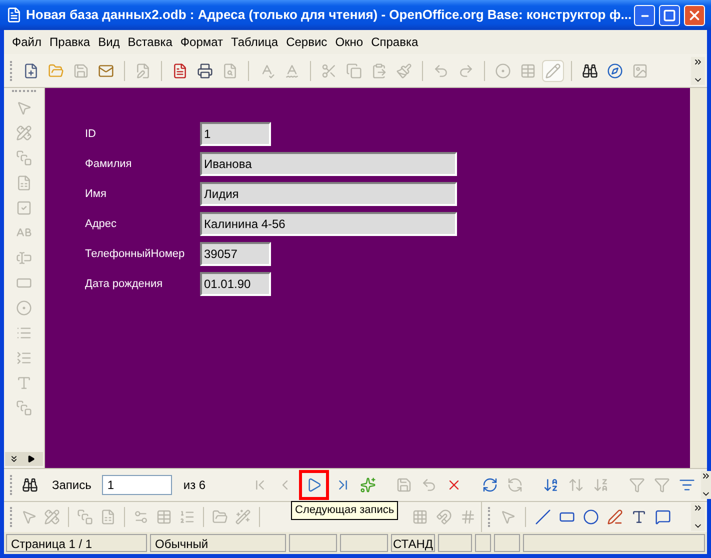 This screenshot has height=558, width=711. I want to click on text-field: 1, so click(235, 134).